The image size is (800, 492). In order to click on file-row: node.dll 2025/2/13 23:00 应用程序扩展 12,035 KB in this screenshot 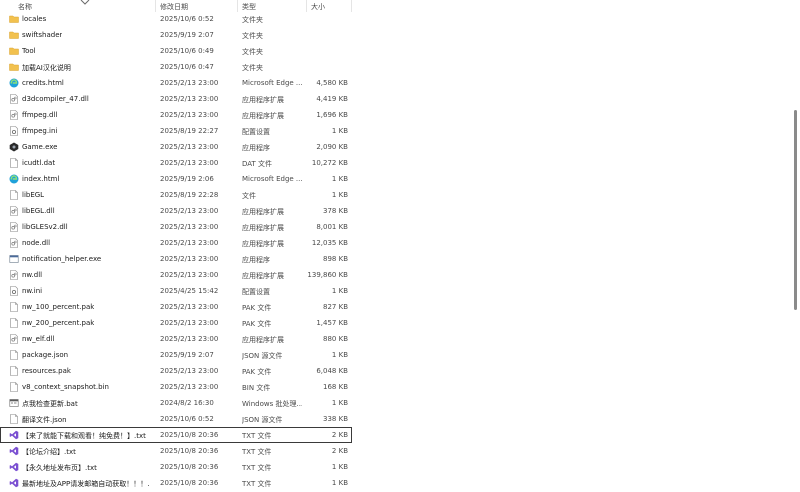, I will do `click(176, 243)`.